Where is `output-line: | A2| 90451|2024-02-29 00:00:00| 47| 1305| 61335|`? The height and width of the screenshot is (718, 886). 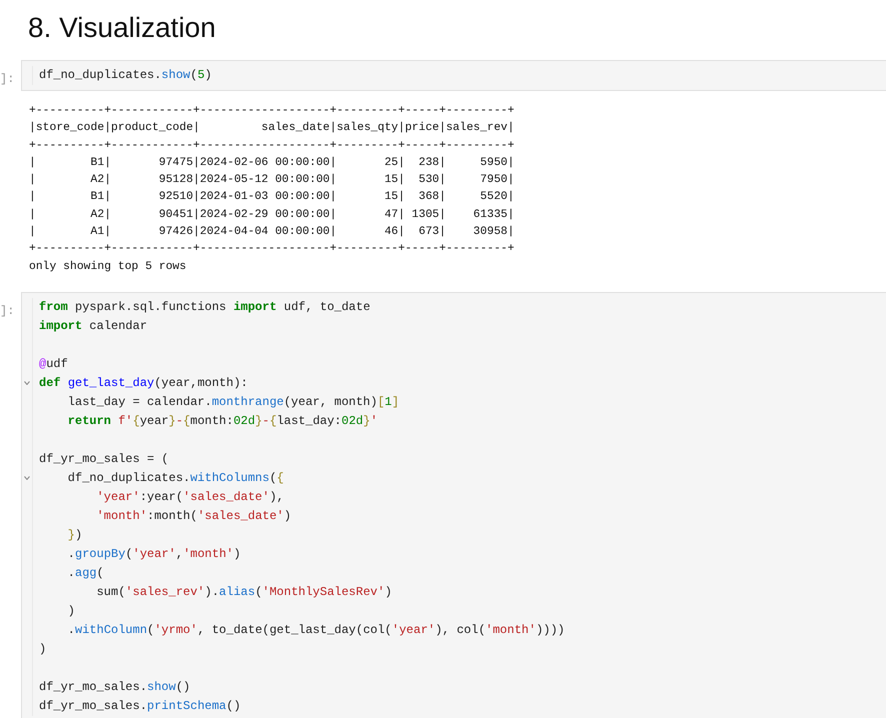 output-line: | A2| 90451|2024-02-29 00:00:00| 47| 1305| 61335| is located at coordinates (271, 215).